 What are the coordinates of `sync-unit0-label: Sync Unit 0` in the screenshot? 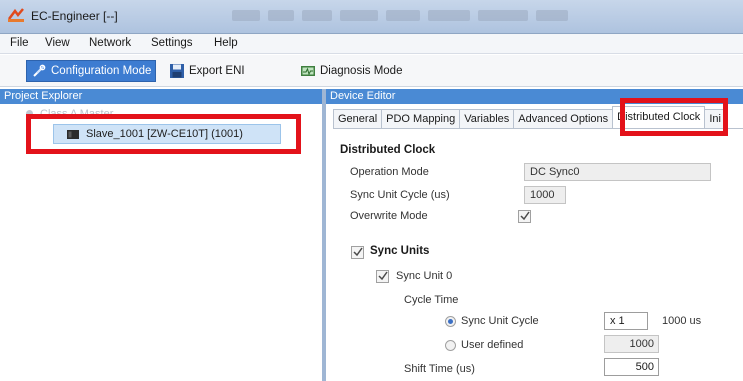 It's located at (424, 276).